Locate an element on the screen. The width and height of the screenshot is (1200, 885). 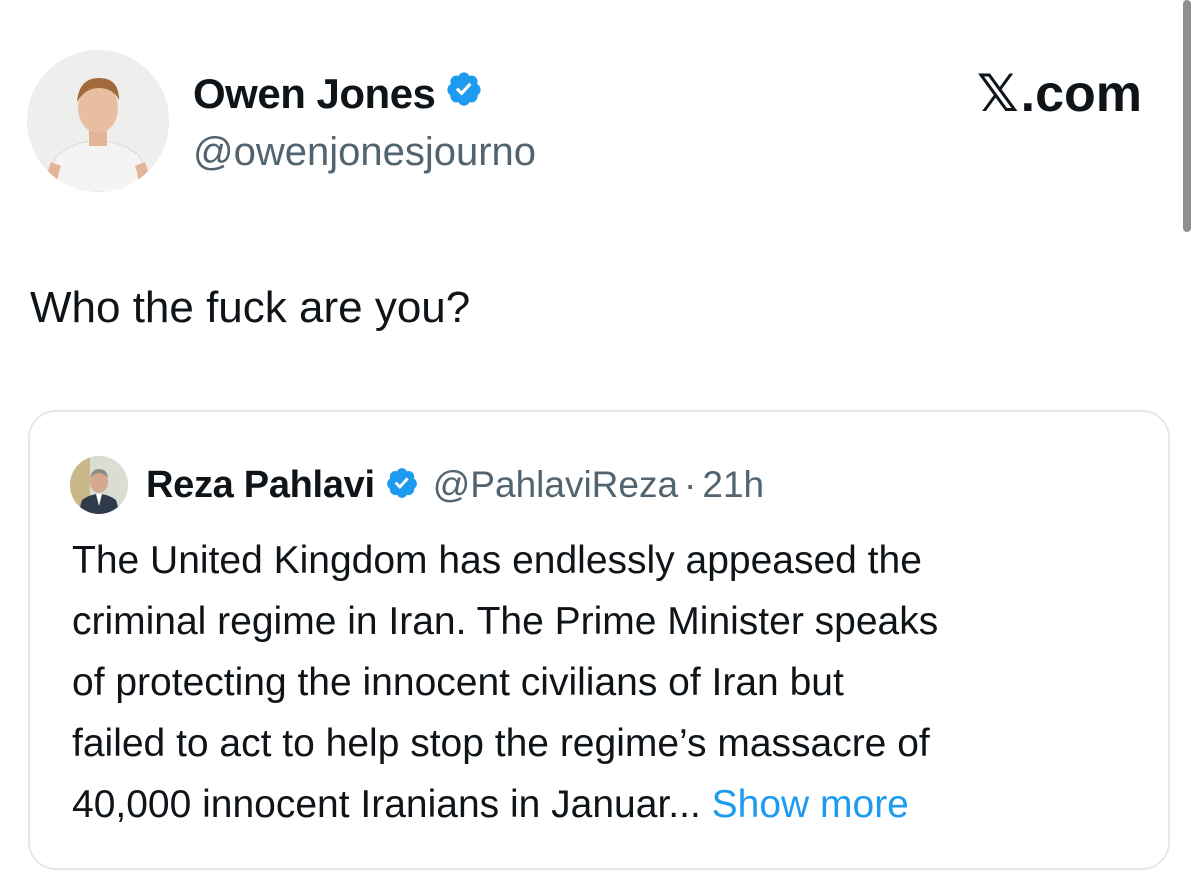
scrollbar is located at coordinates (1187, 116).